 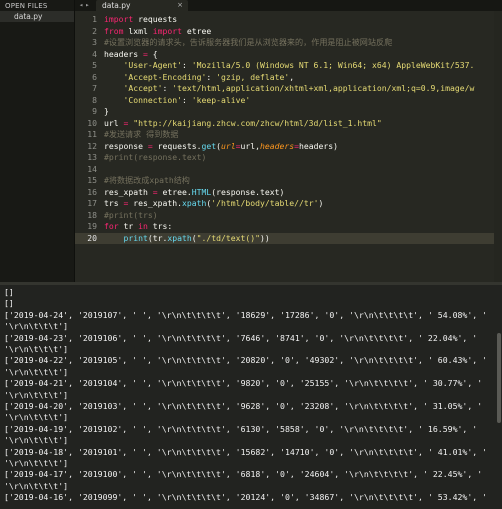 I want to click on code-line: 15 #将数据改成xpath结构, so click(x=288, y=181).